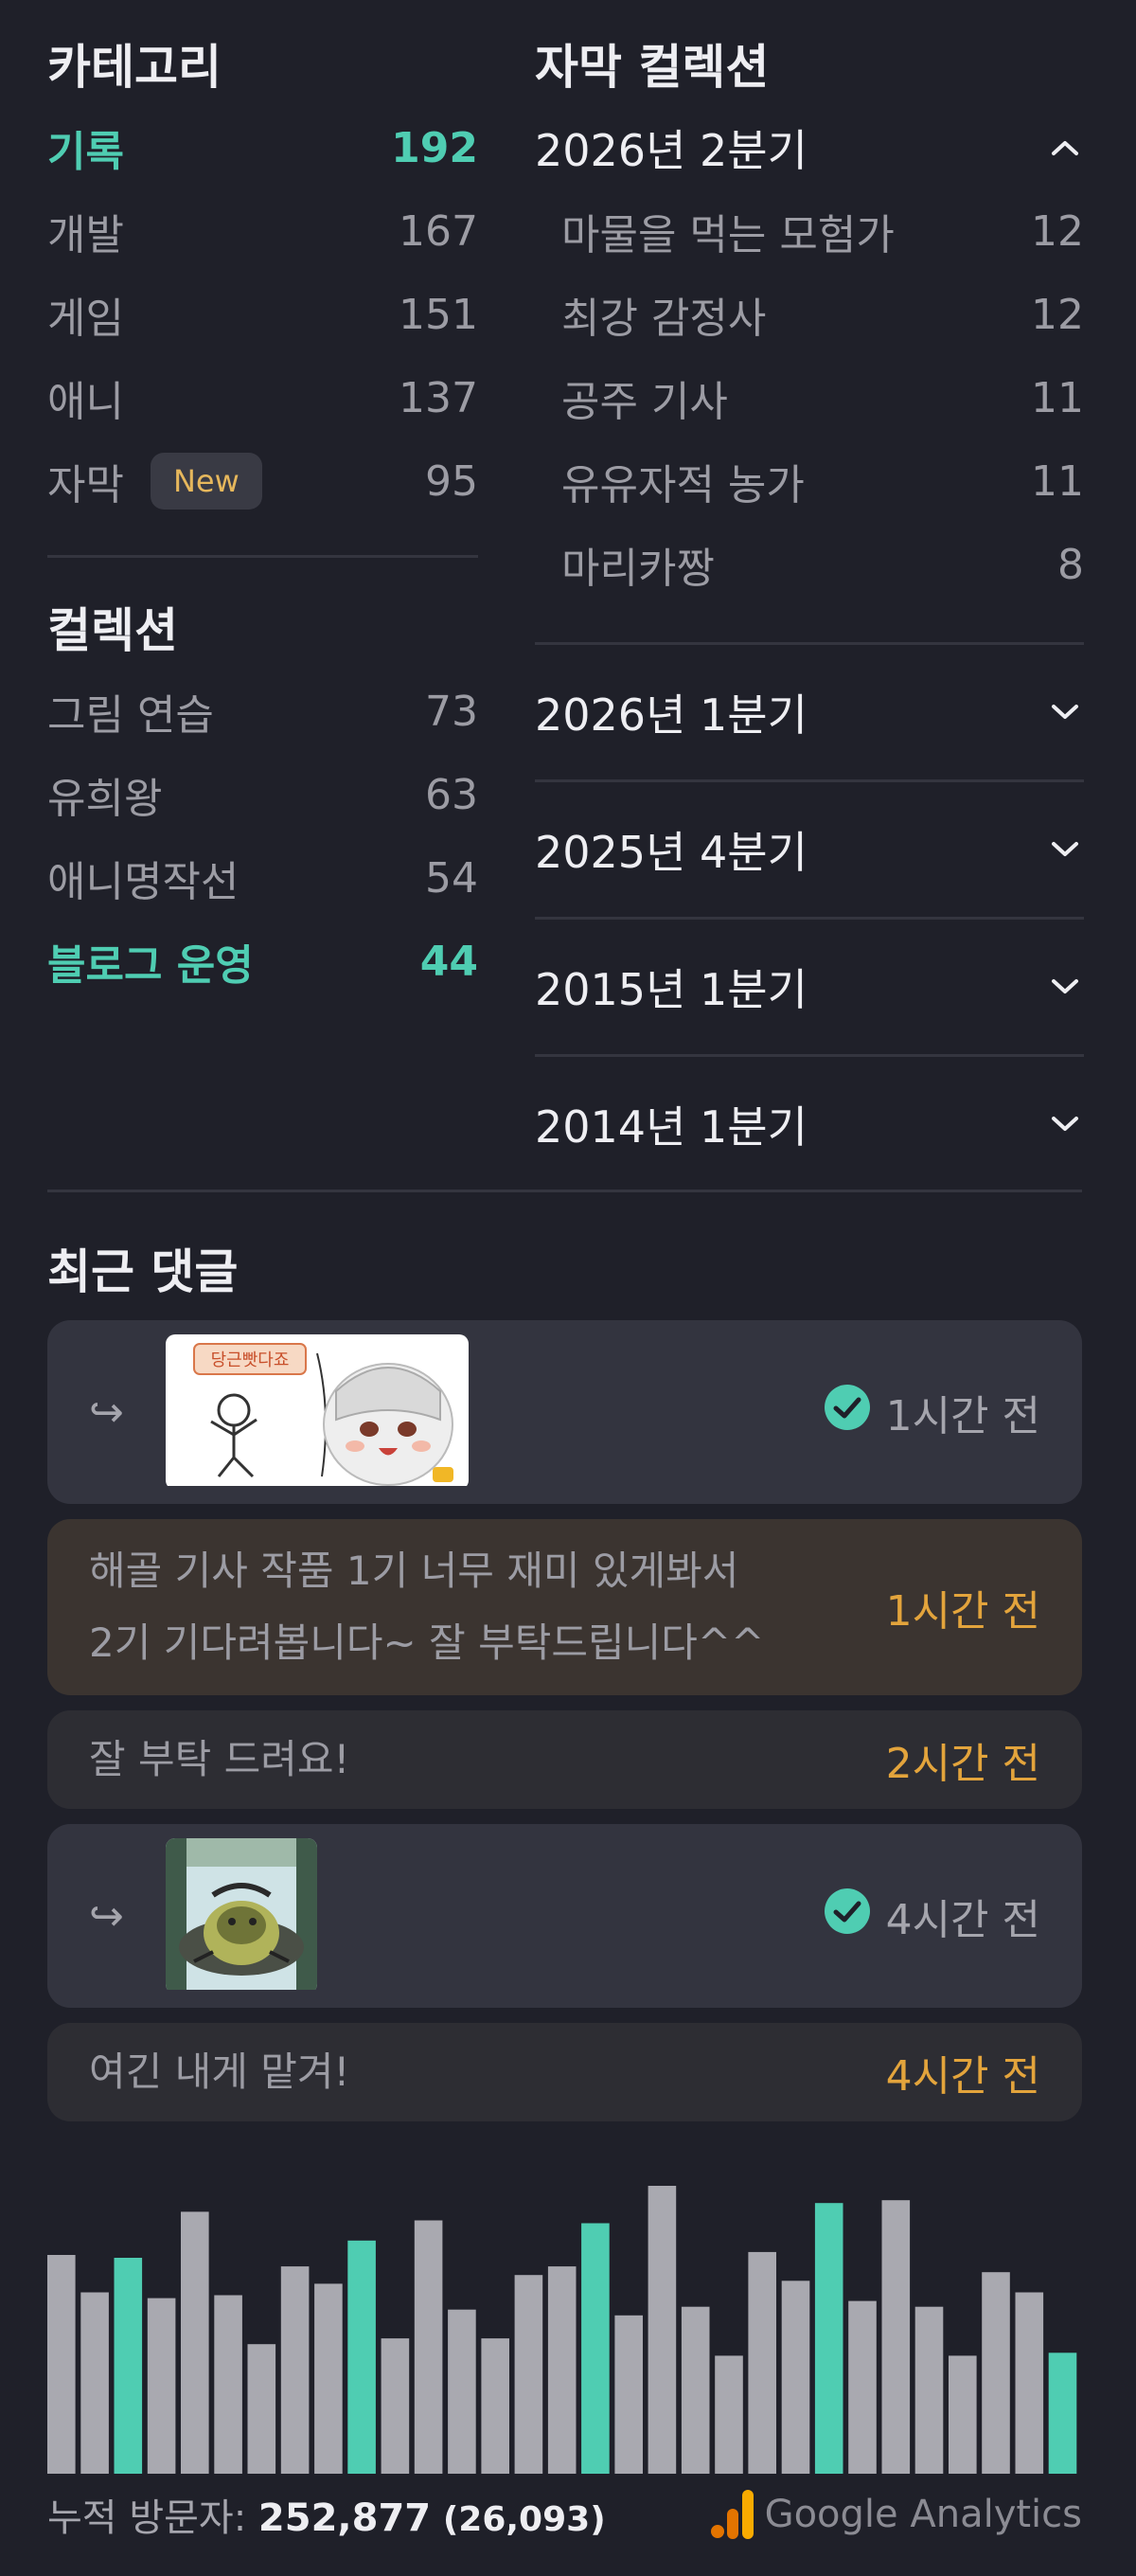 The width and height of the screenshot is (1136, 2576). What do you see at coordinates (664, 319) in the screenshot?
I see `subtitle-label: 최강 감정사` at bounding box center [664, 319].